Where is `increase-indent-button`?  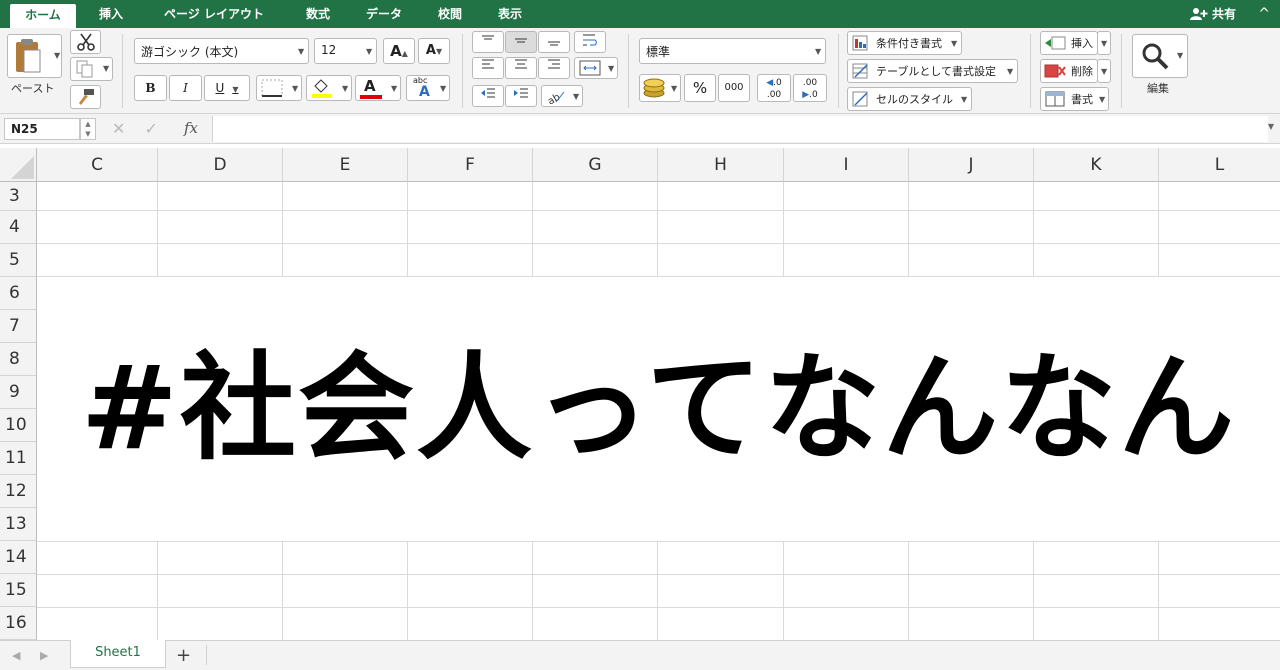 increase-indent-button is located at coordinates (521, 96).